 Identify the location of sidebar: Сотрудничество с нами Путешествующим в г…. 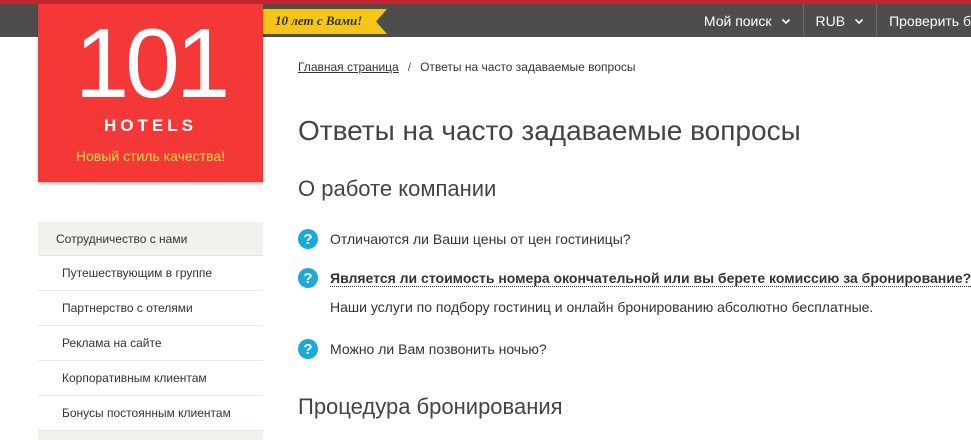
(150, 331).